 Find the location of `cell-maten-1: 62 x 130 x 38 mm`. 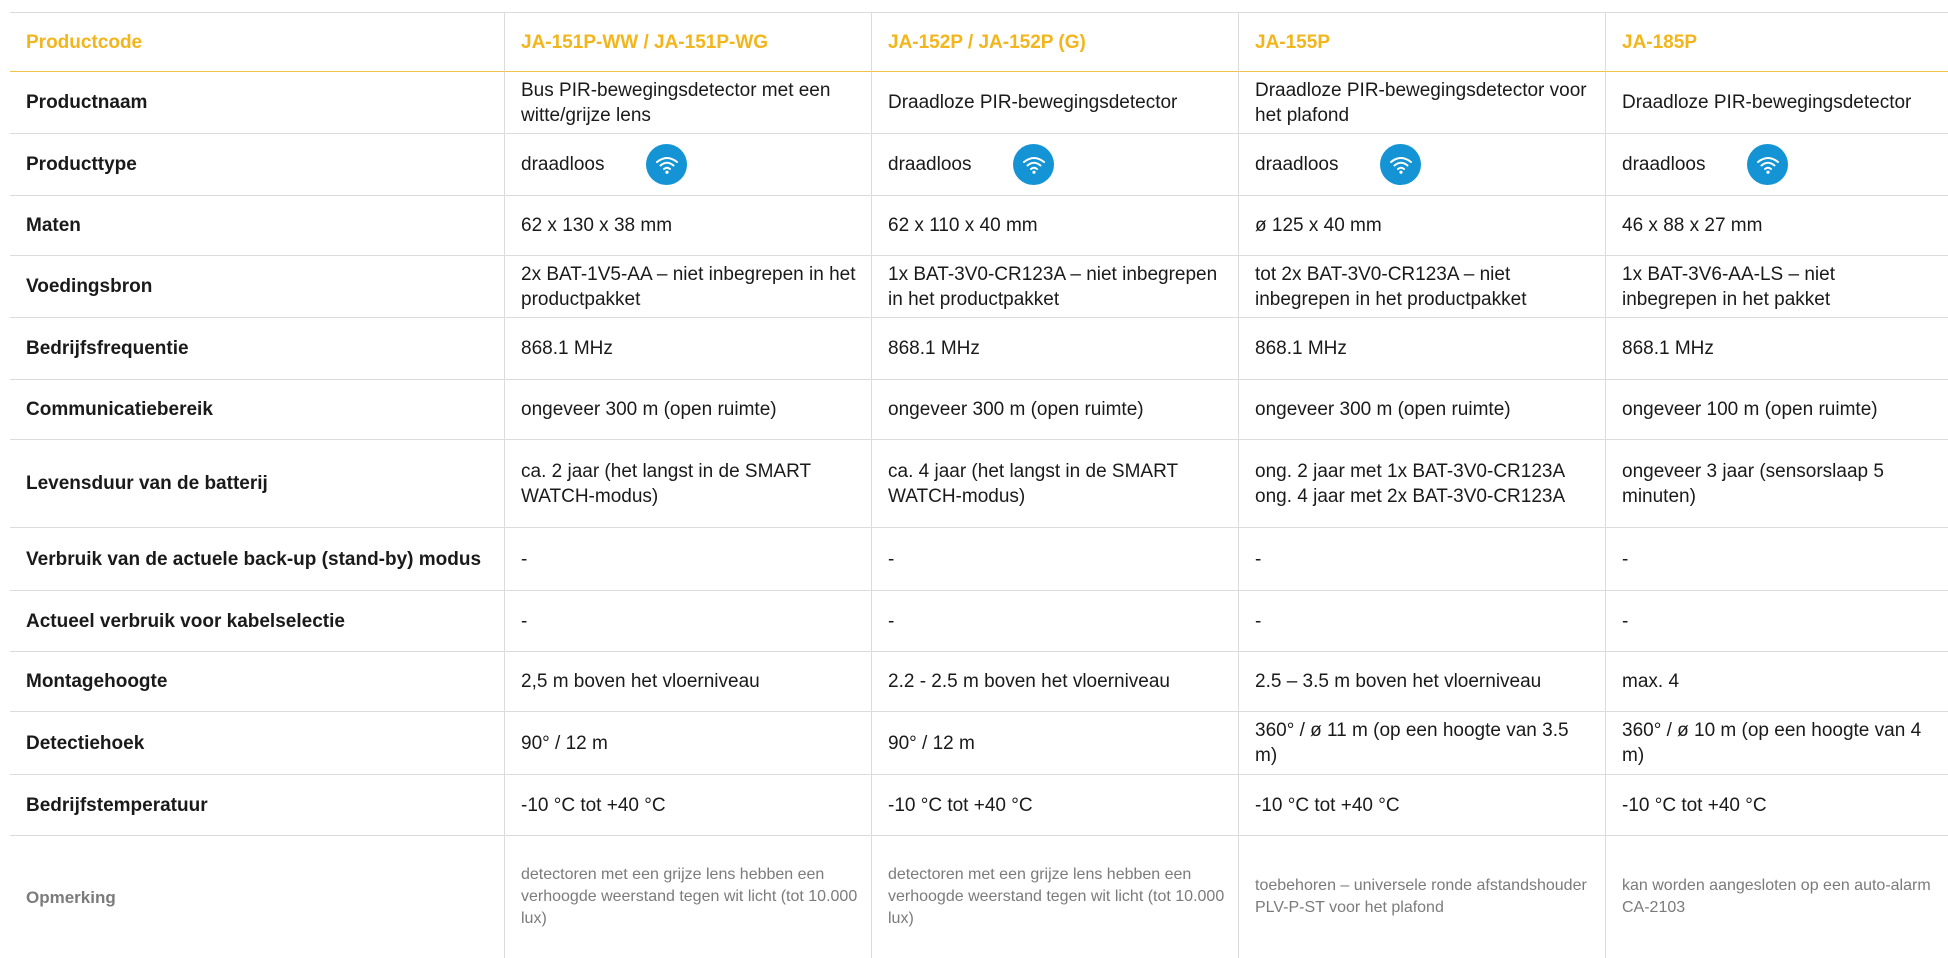

cell-maten-1: 62 x 130 x 38 mm is located at coordinates (687, 226).